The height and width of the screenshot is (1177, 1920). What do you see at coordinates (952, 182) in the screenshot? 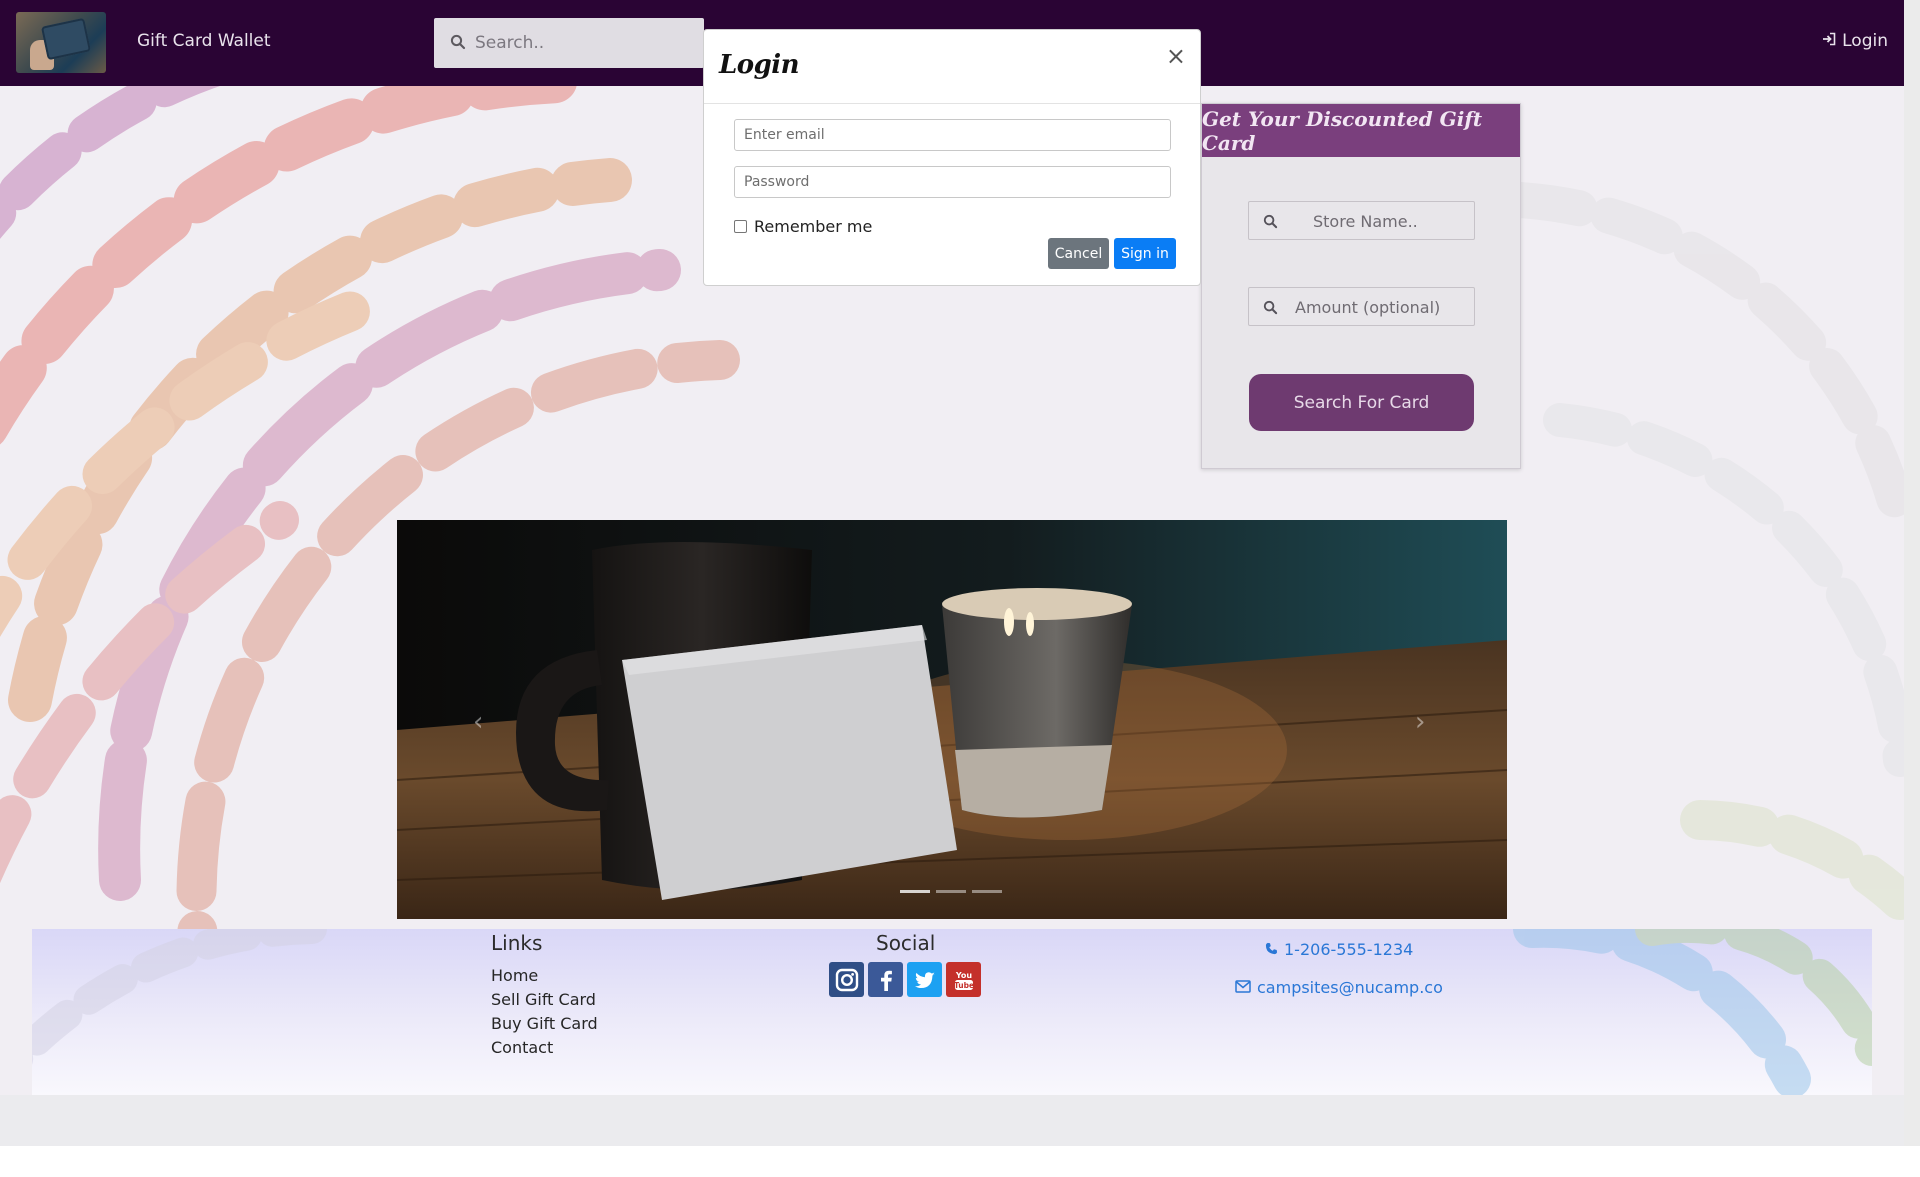
I see `password-field: Password` at bounding box center [952, 182].